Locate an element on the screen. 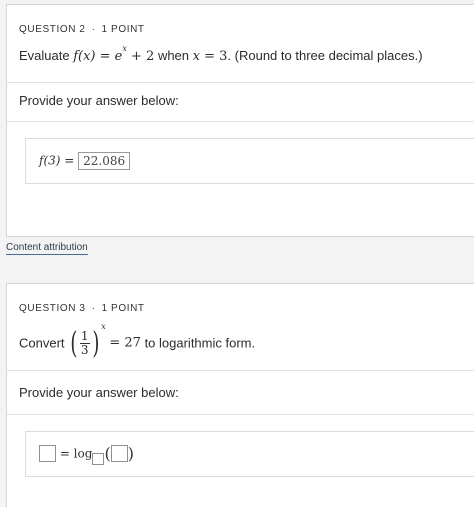 The height and width of the screenshot is (507, 474). base-input is located at coordinates (98, 459).